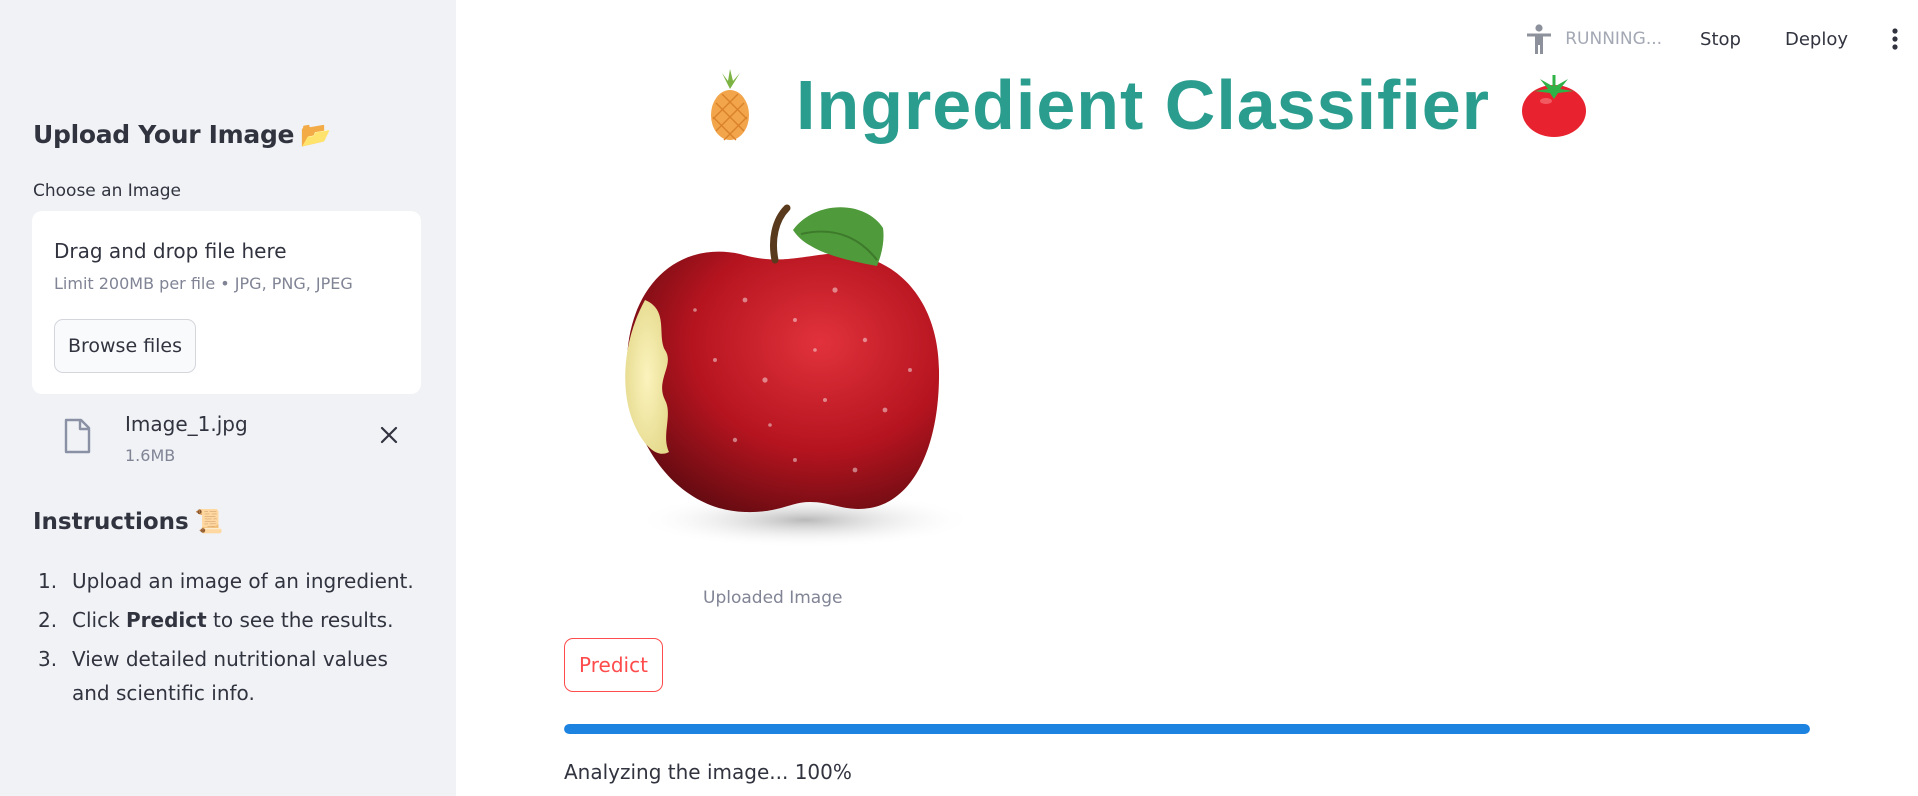 The image size is (1918, 796). What do you see at coordinates (48, 659) in the screenshot?
I see `instruction-number: 3.` at bounding box center [48, 659].